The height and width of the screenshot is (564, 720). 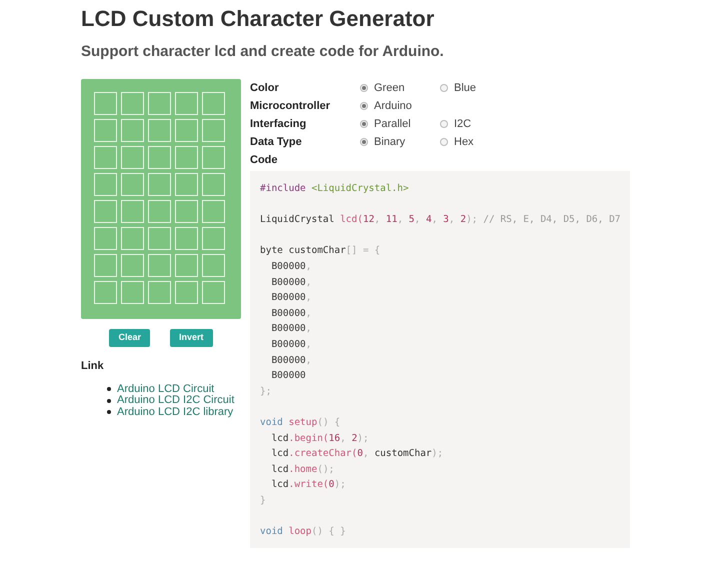 I want to click on code-line: }, so click(x=263, y=501).